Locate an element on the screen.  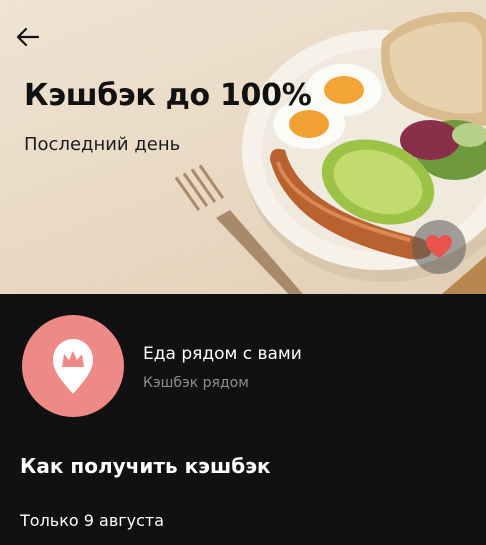
how-to-get-cashback-heading: Как получить кэшбэк is located at coordinates (145, 466).